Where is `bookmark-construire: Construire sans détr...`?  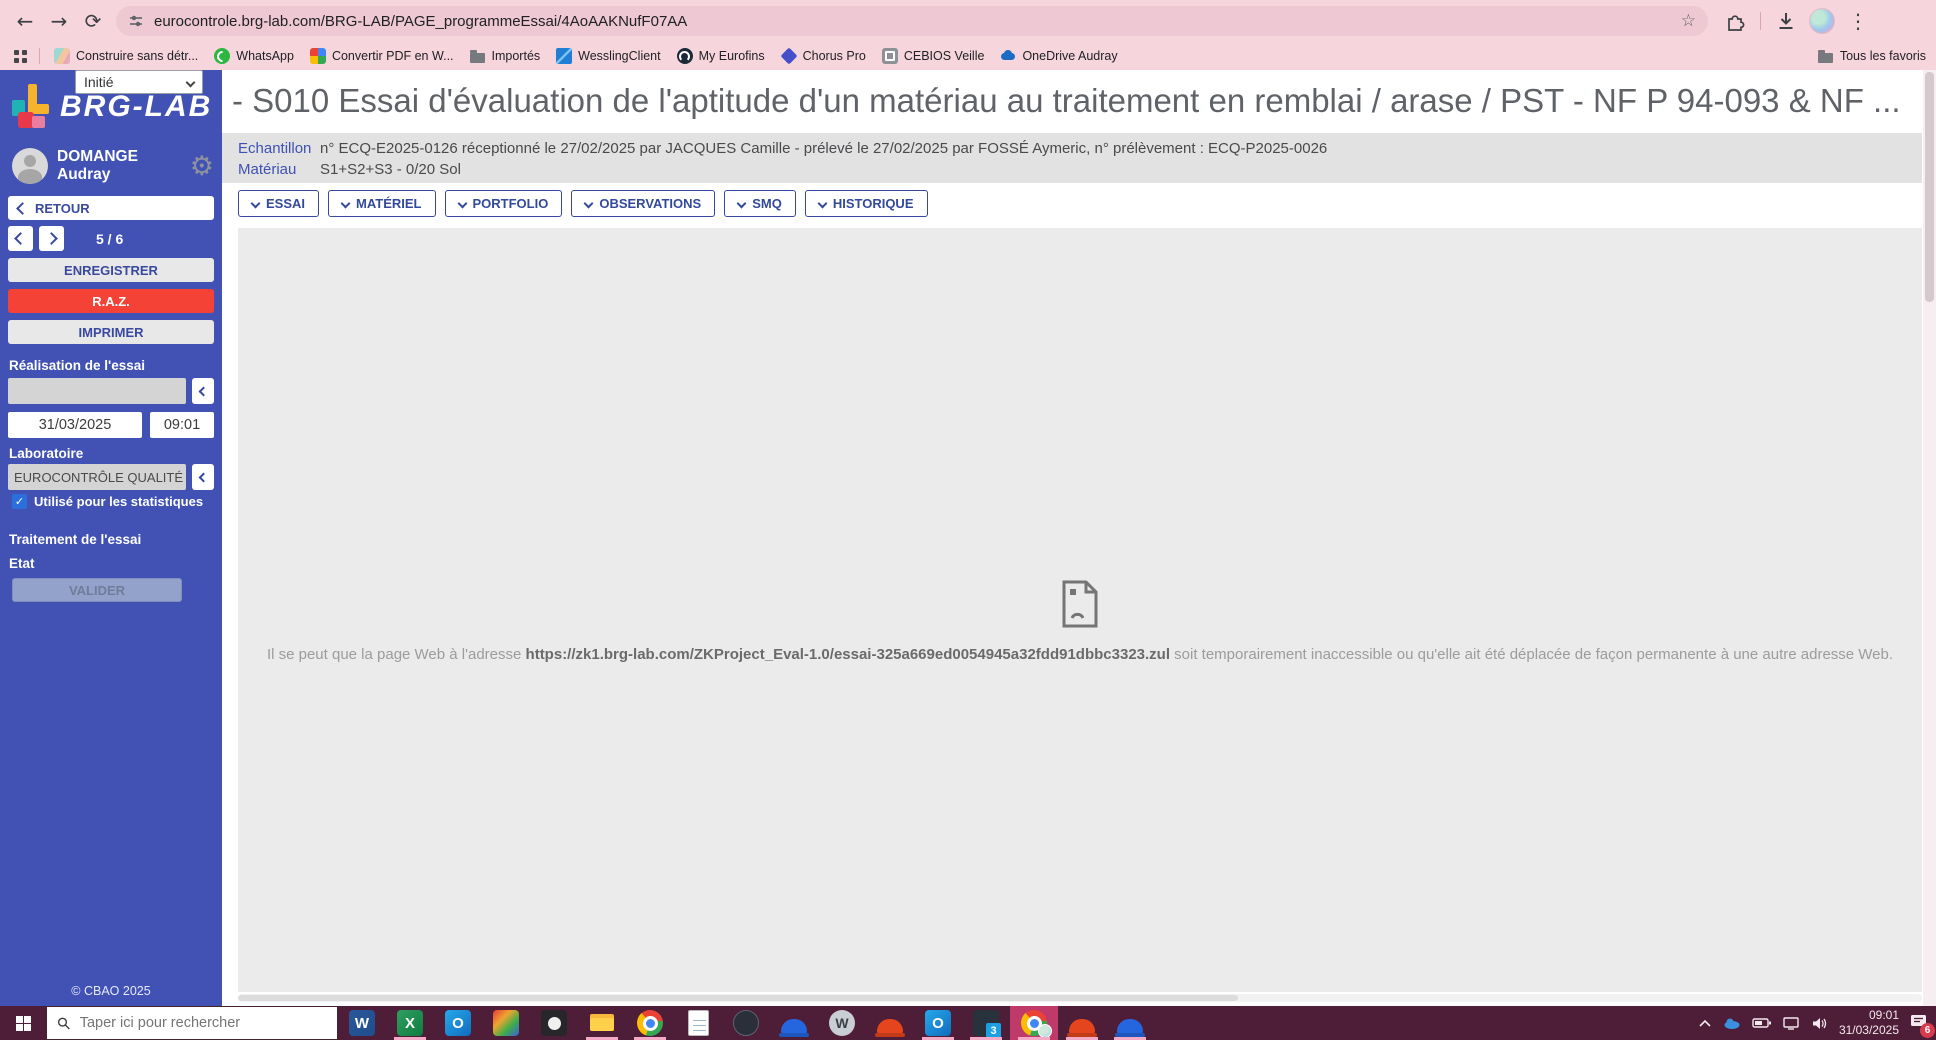
bookmark-construire: Construire sans détr... is located at coordinates (126, 56).